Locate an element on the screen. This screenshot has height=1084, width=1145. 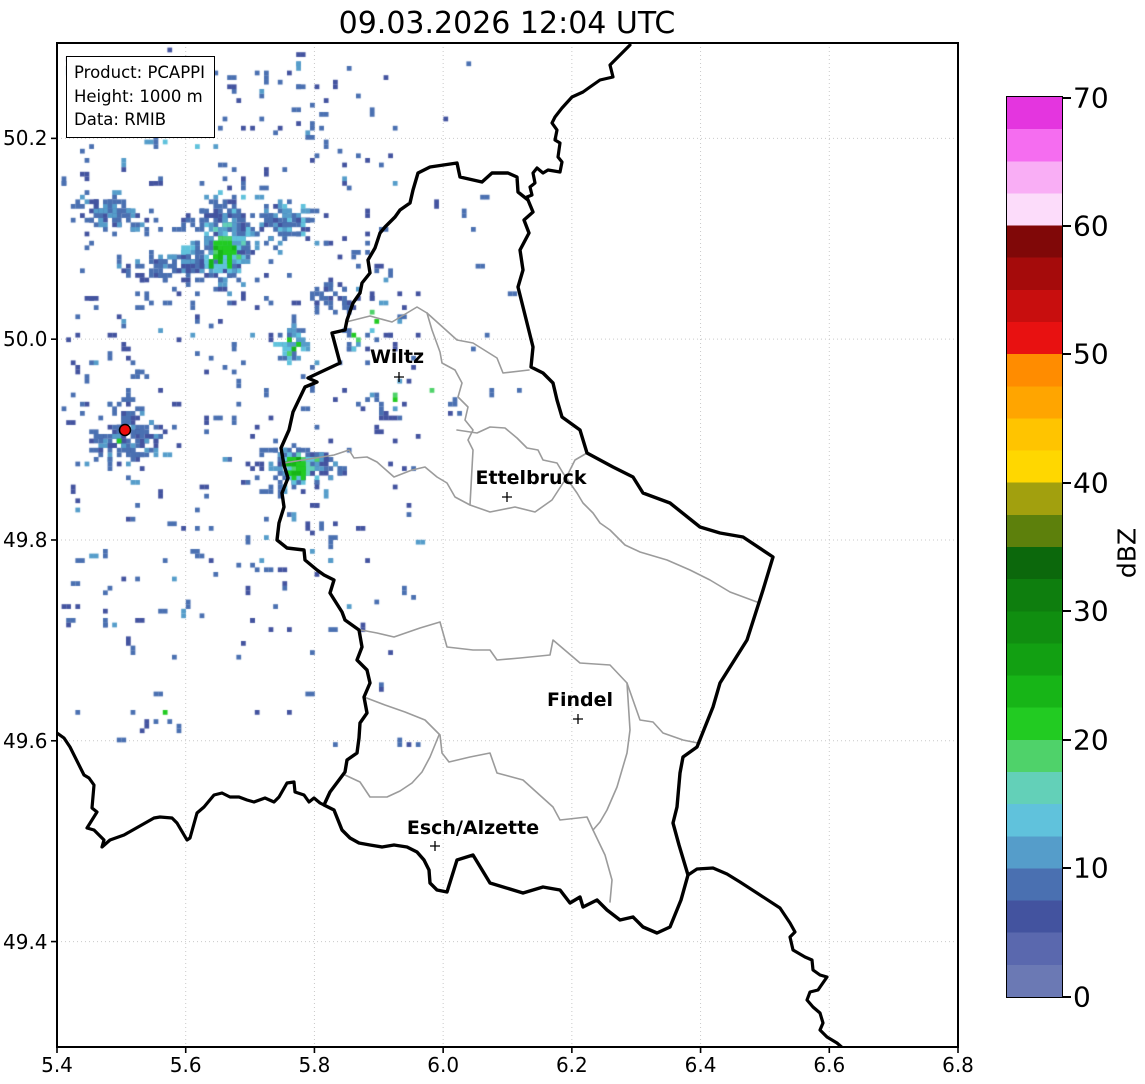
y-axis-tick-label: 50.2 is located at coordinates (25, 138).